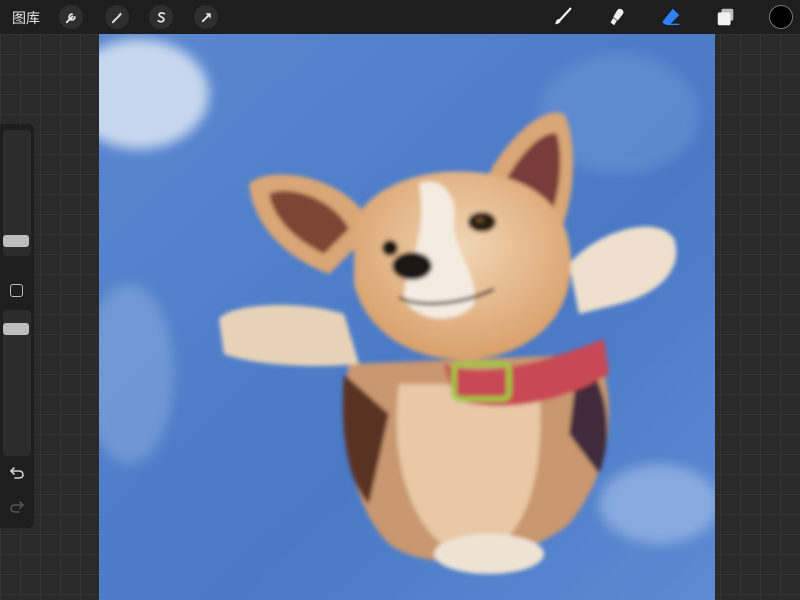  What do you see at coordinates (657, 504) in the screenshot?
I see `cloud` at bounding box center [657, 504].